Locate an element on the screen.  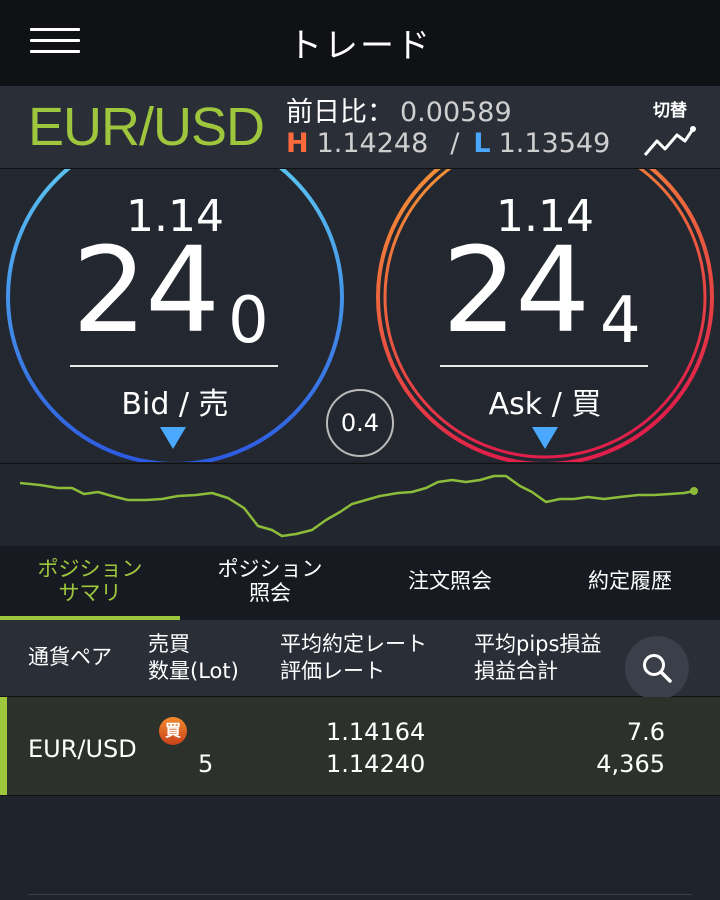
table-row: EUR/USD 買 5 1.14164 1.14240 7.6 4,365 is located at coordinates (360, 746).